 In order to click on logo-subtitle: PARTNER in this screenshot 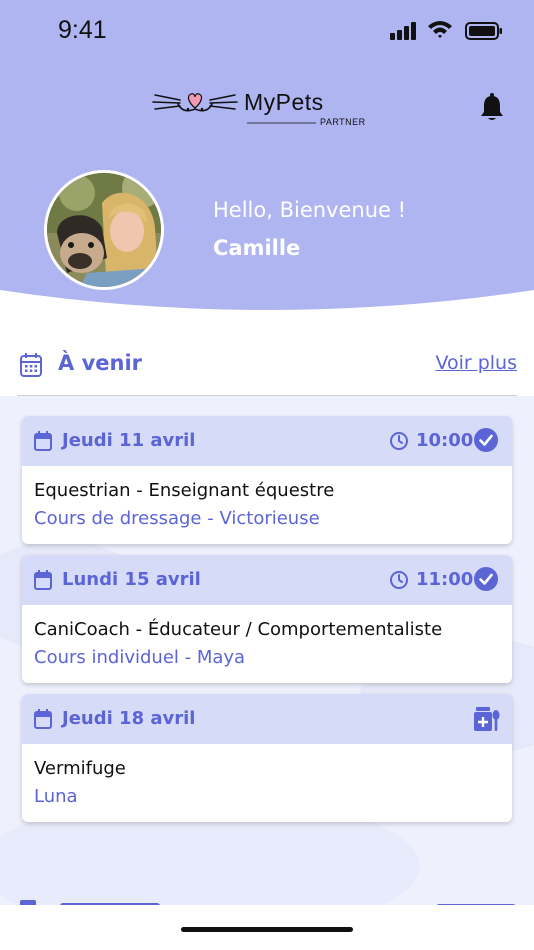, I will do `click(343, 122)`.